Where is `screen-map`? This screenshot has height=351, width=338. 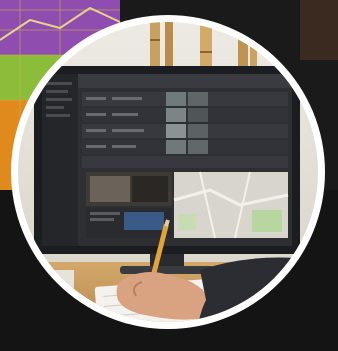 screen-map is located at coordinates (231, 205).